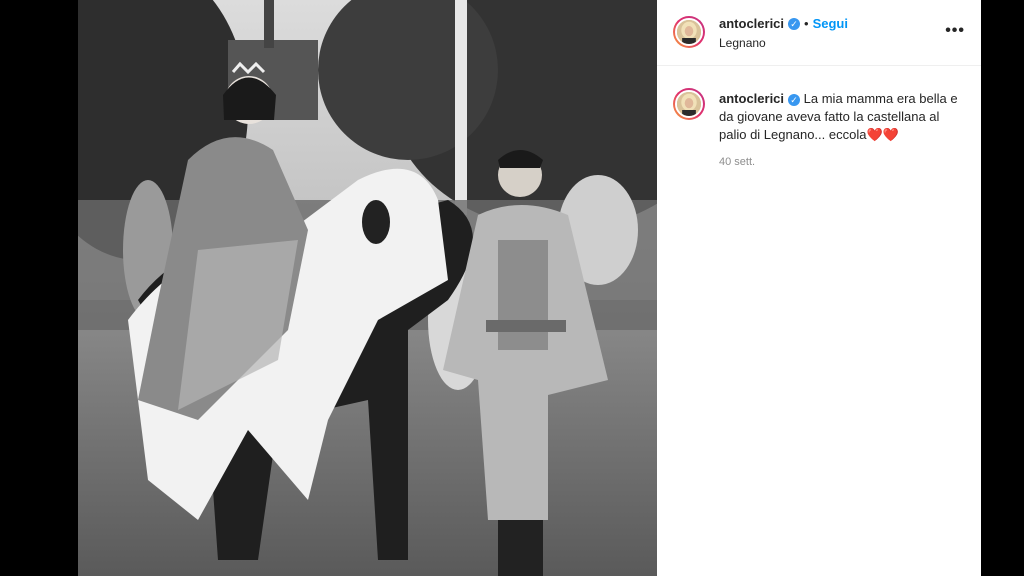  I want to click on avatar, so click(689, 32).